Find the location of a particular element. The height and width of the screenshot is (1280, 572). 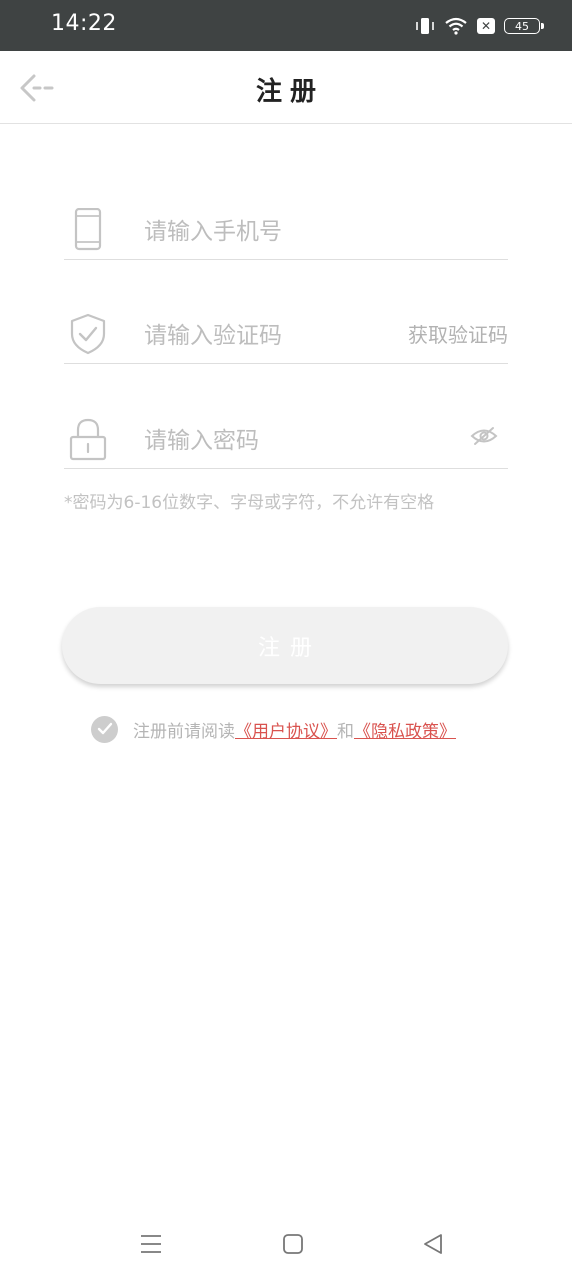

privacy-policy-link: 《隐私政策》 is located at coordinates (405, 729).